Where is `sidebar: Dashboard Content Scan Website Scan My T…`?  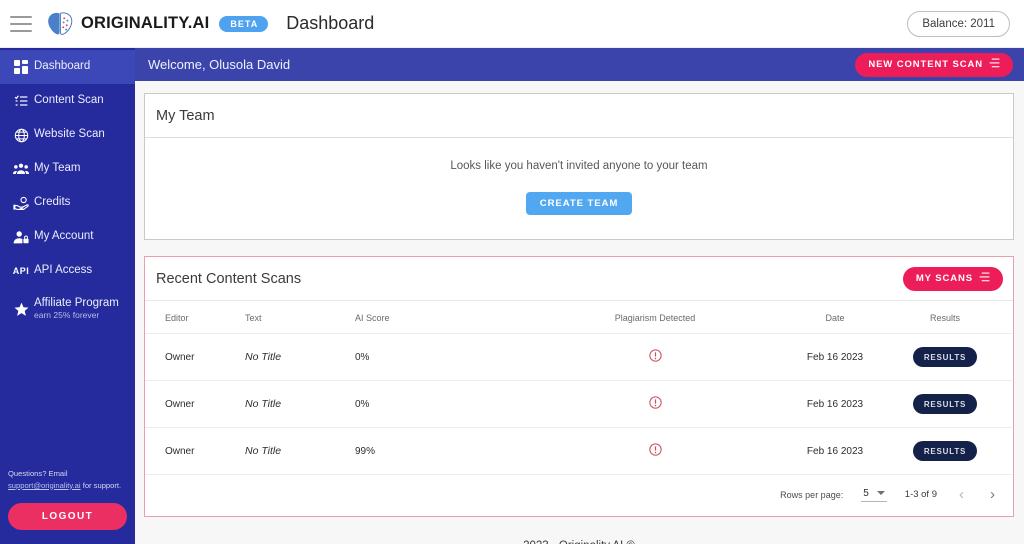
sidebar: Dashboard Content Scan Website Scan My T… is located at coordinates (67, 296).